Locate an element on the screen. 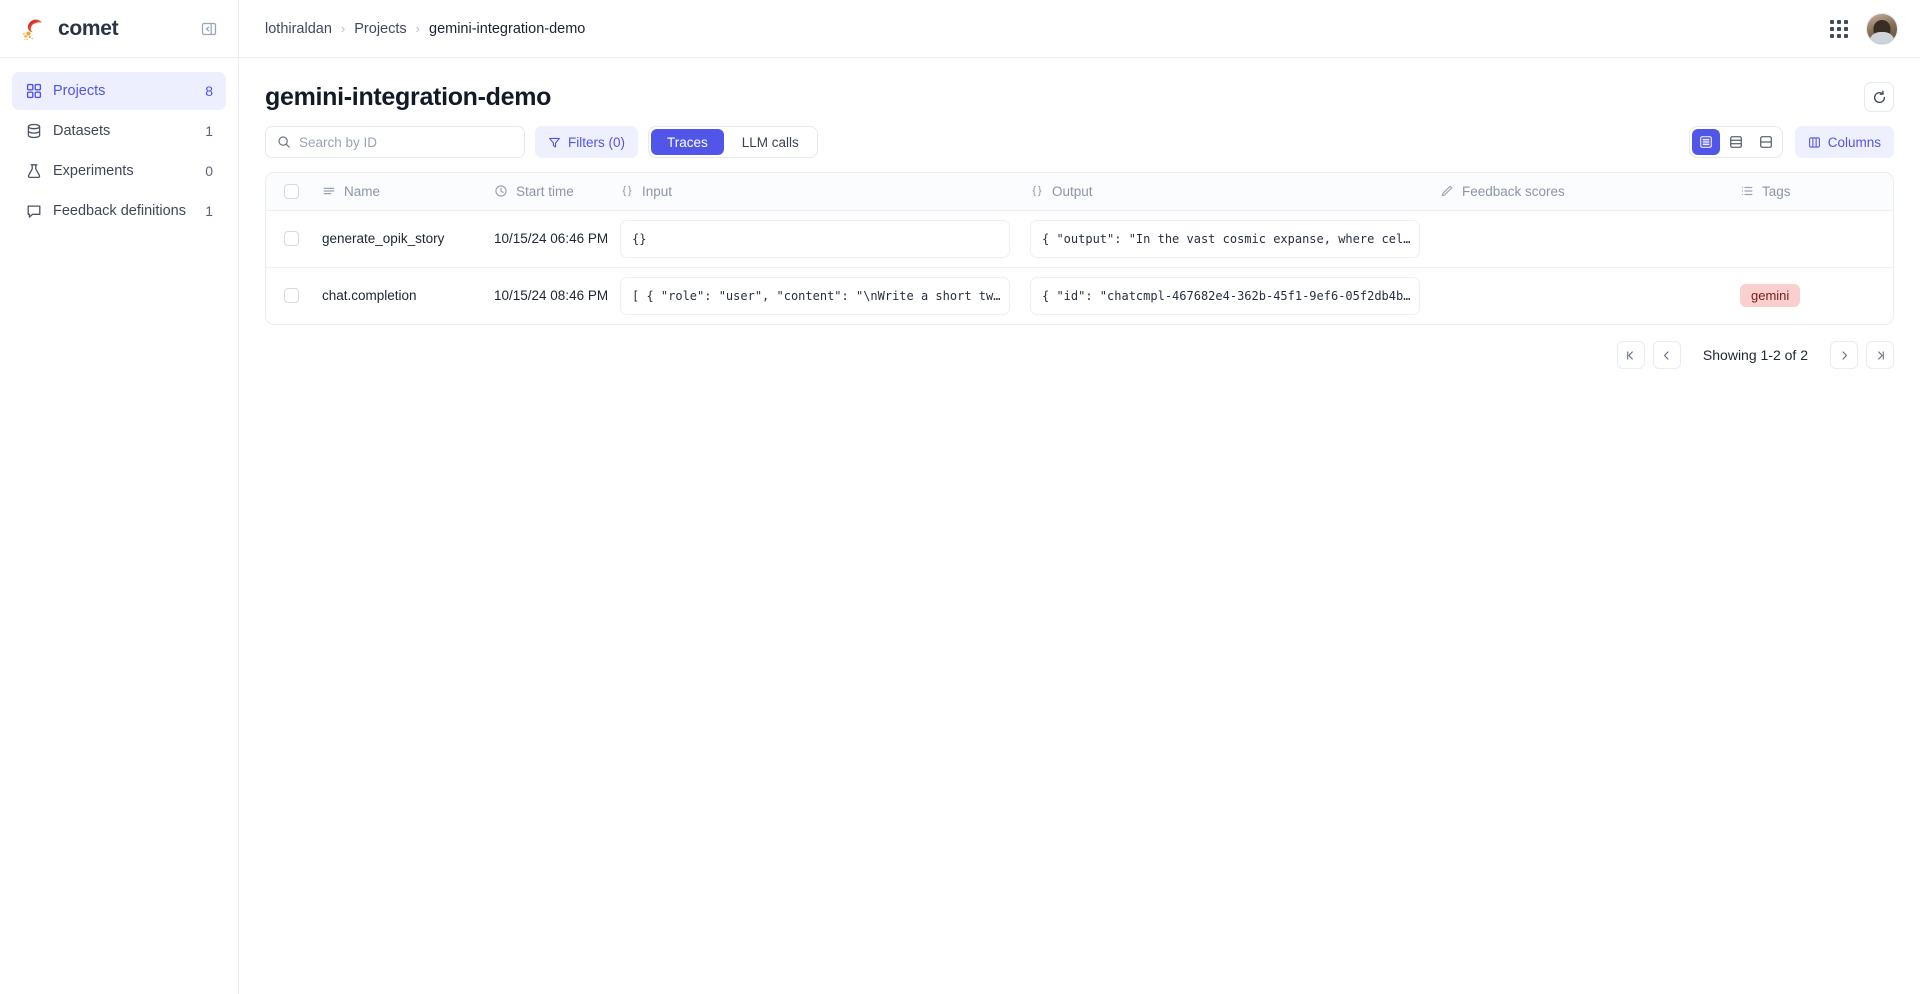 This screenshot has height=994, width=1920. sidebar-item-count: 1 is located at coordinates (209, 211).